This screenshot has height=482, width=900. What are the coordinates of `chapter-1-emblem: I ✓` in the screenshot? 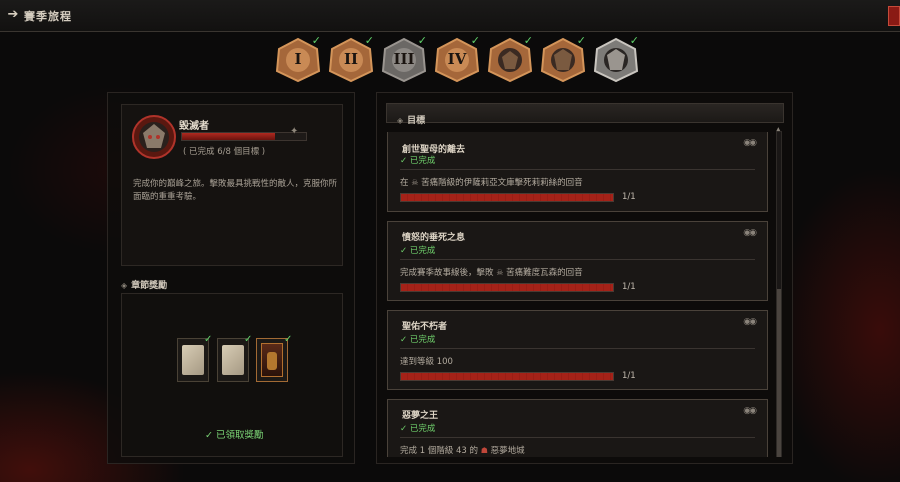 It's located at (298, 58).